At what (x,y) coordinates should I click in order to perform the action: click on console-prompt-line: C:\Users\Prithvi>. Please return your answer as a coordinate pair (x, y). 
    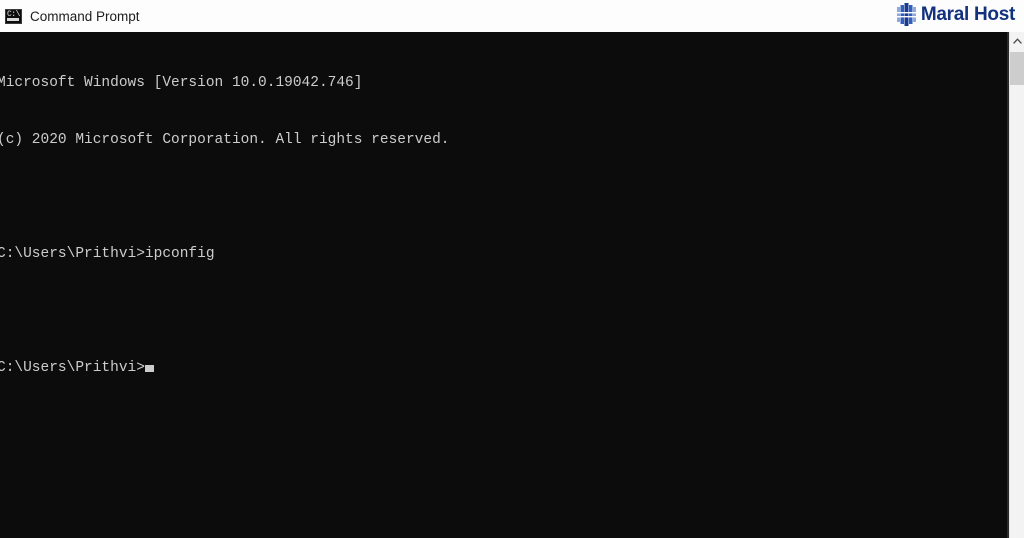
    Looking at the image, I should click on (224, 368).